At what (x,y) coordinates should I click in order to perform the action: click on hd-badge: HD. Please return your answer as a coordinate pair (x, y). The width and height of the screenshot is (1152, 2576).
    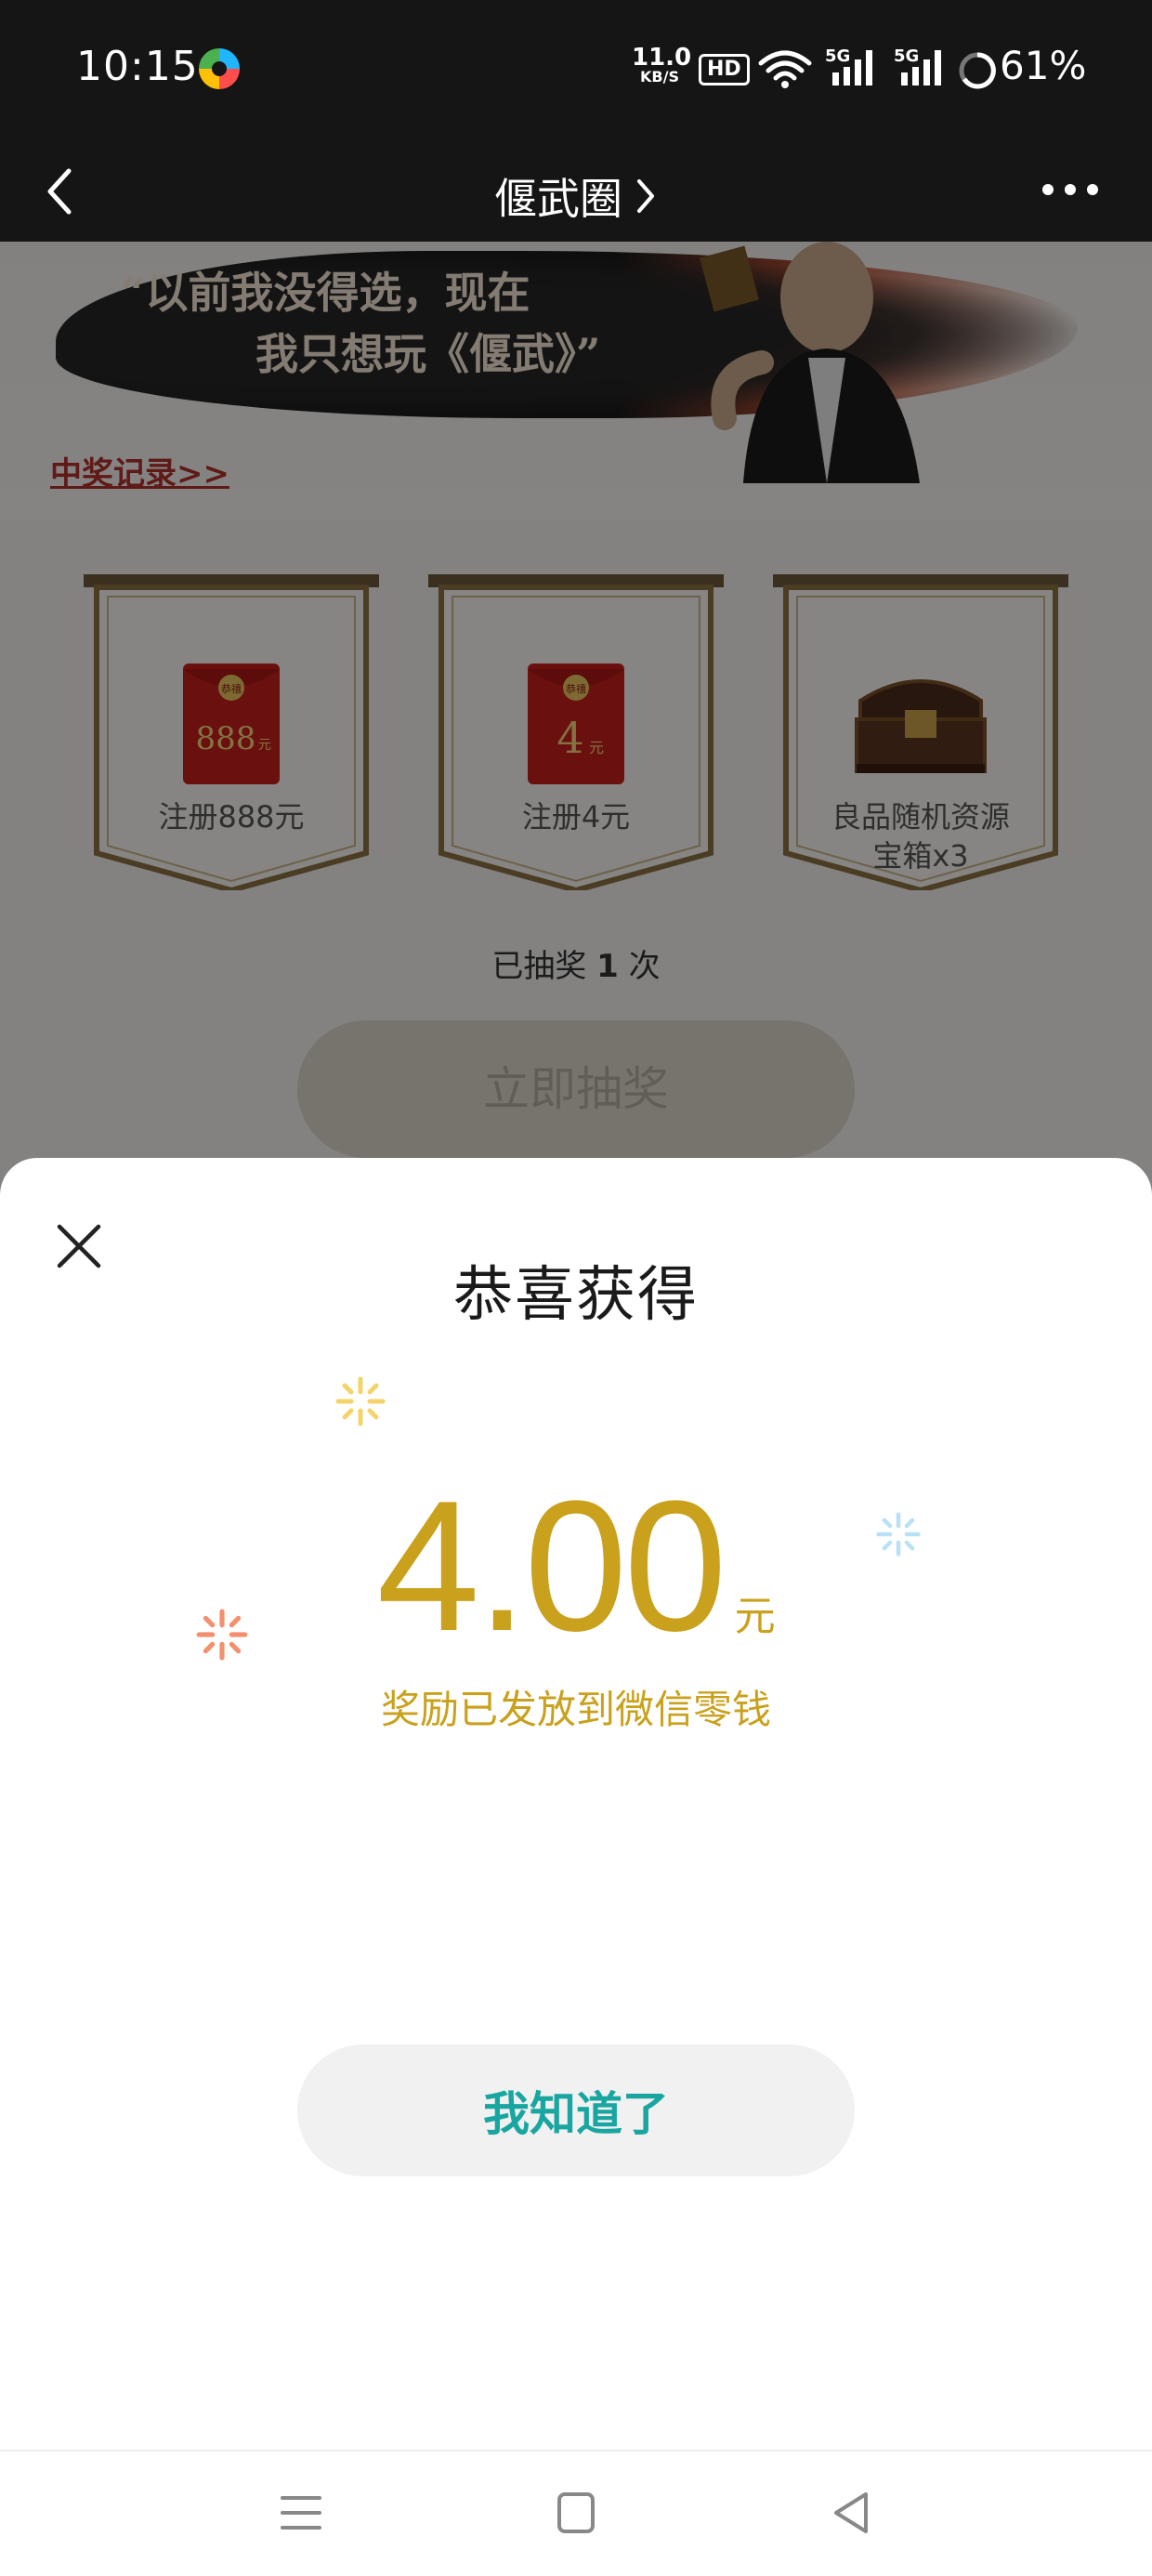
    Looking at the image, I should click on (724, 69).